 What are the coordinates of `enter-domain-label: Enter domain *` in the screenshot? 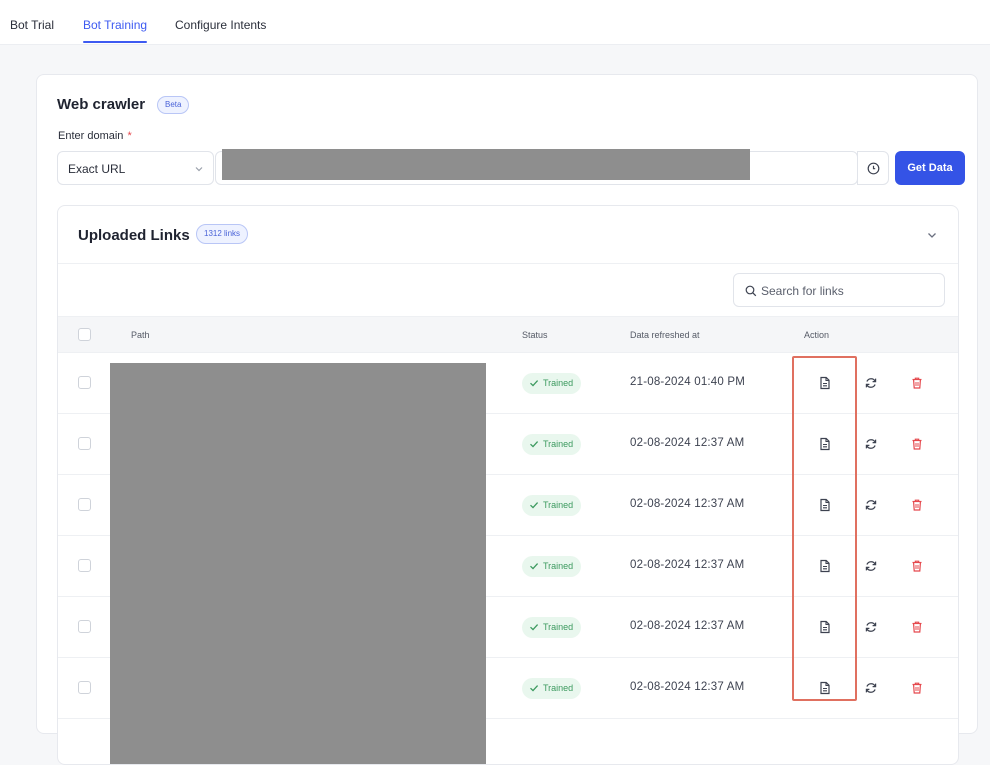 It's located at (95, 136).